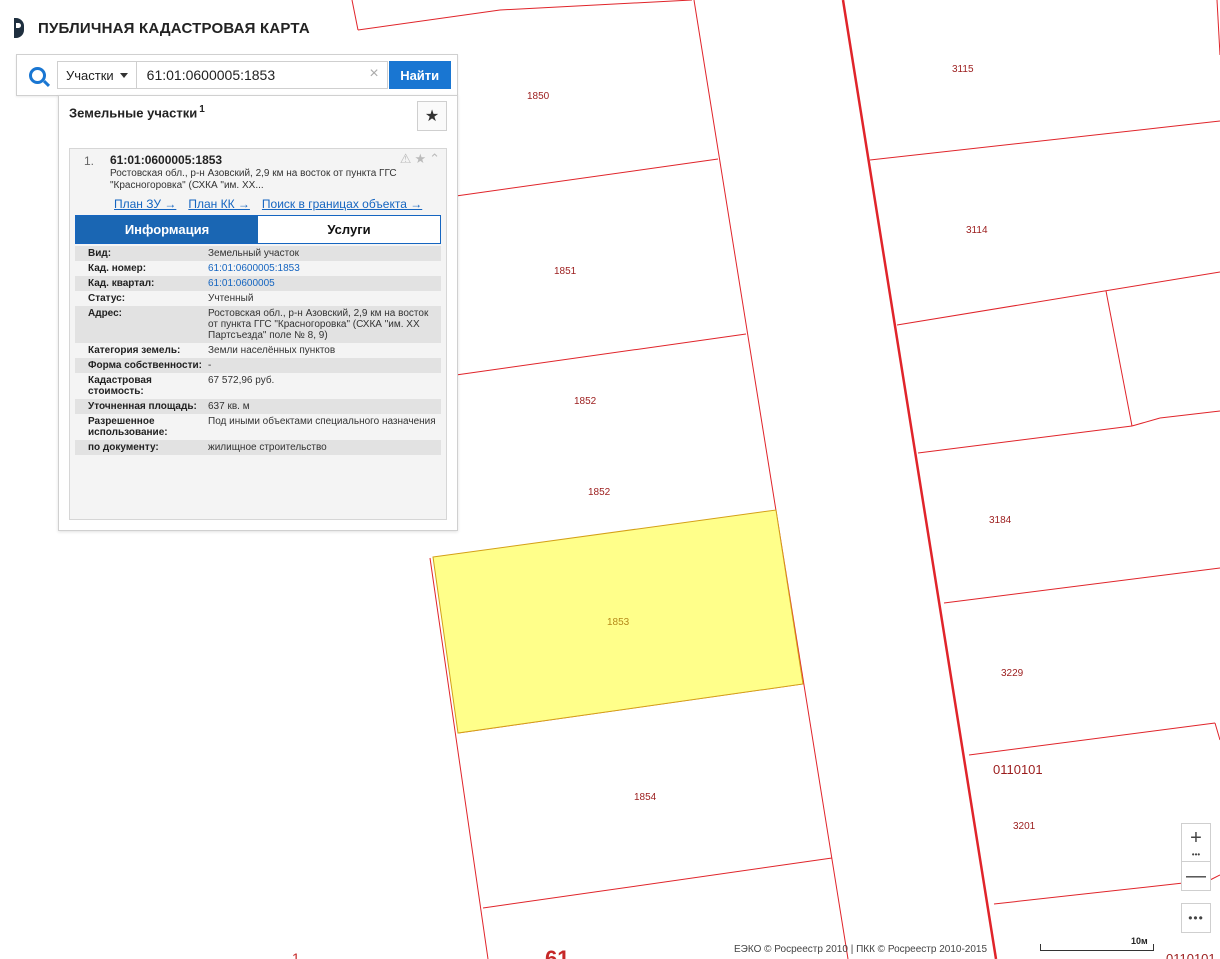 Image resolution: width=1220 pixels, height=959 pixels. What do you see at coordinates (349, 229) in the screenshot?
I see `tab-services: Услуги` at bounding box center [349, 229].